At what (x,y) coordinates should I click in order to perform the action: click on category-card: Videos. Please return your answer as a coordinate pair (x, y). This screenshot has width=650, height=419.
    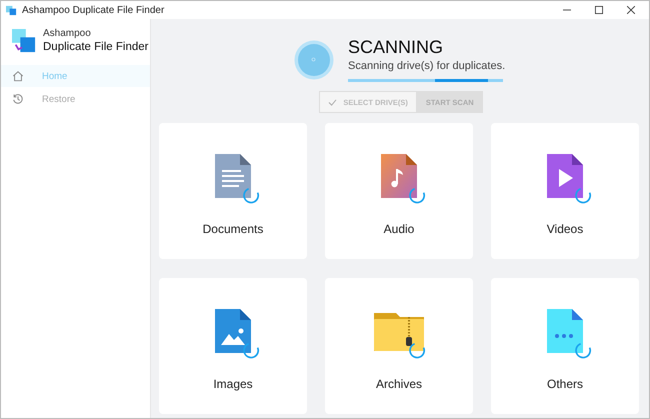
    Looking at the image, I should click on (565, 191).